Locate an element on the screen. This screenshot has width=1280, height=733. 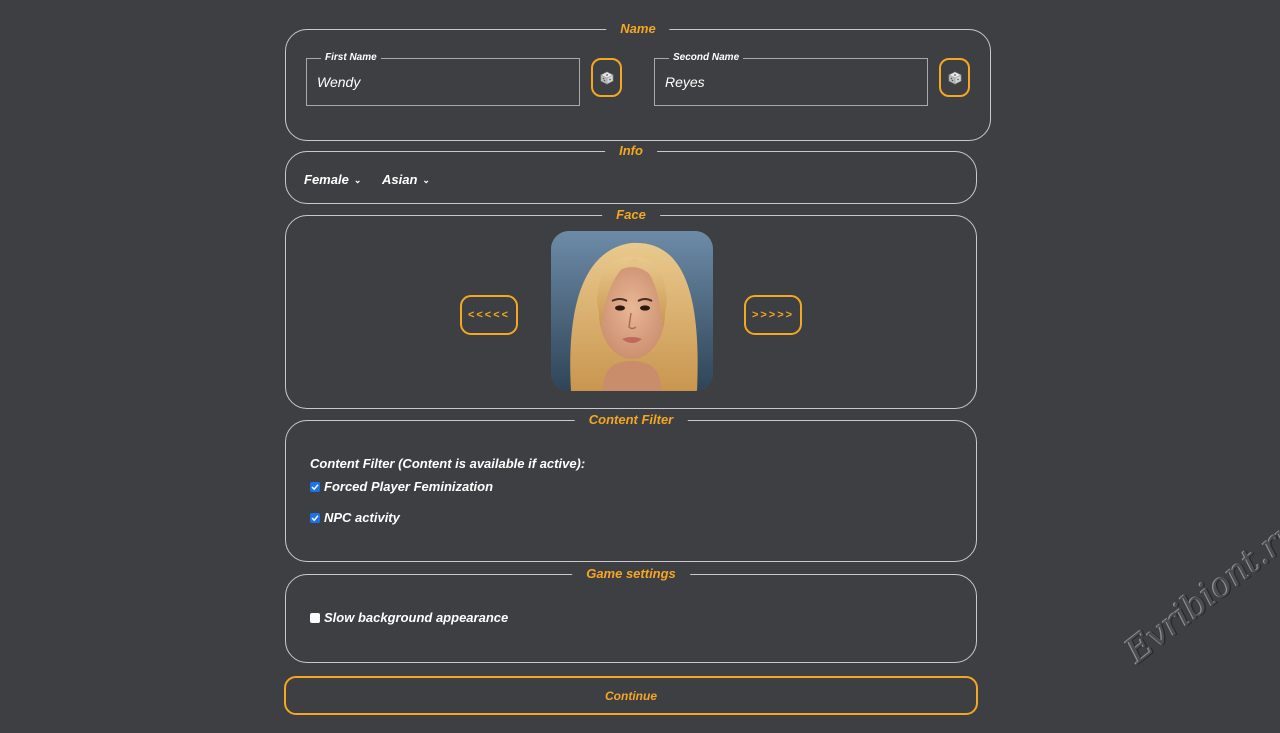
info-panel: Info Female ⌄ Asian ⌄ is located at coordinates (631, 173).